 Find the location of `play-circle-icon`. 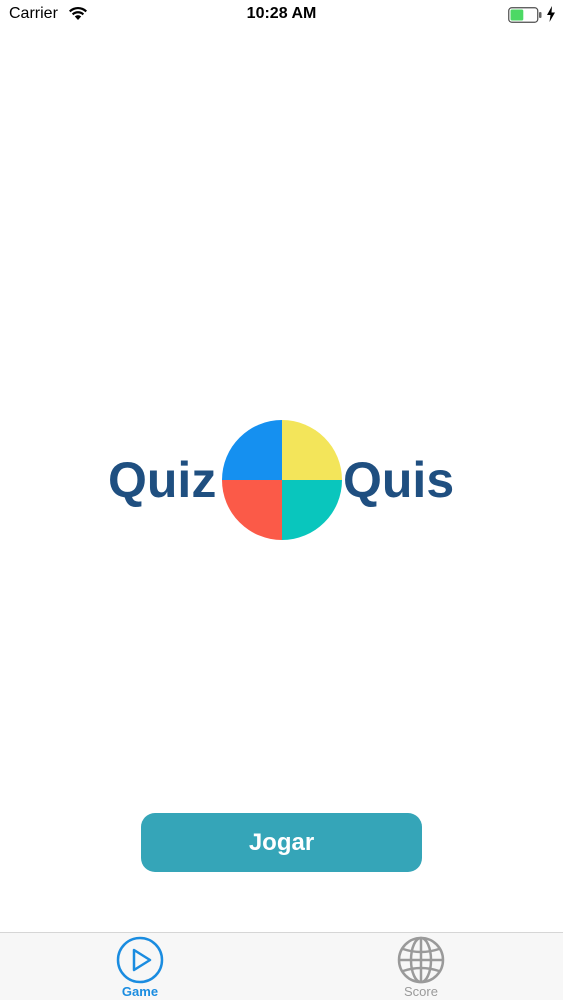

play-circle-icon is located at coordinates (140, 960).